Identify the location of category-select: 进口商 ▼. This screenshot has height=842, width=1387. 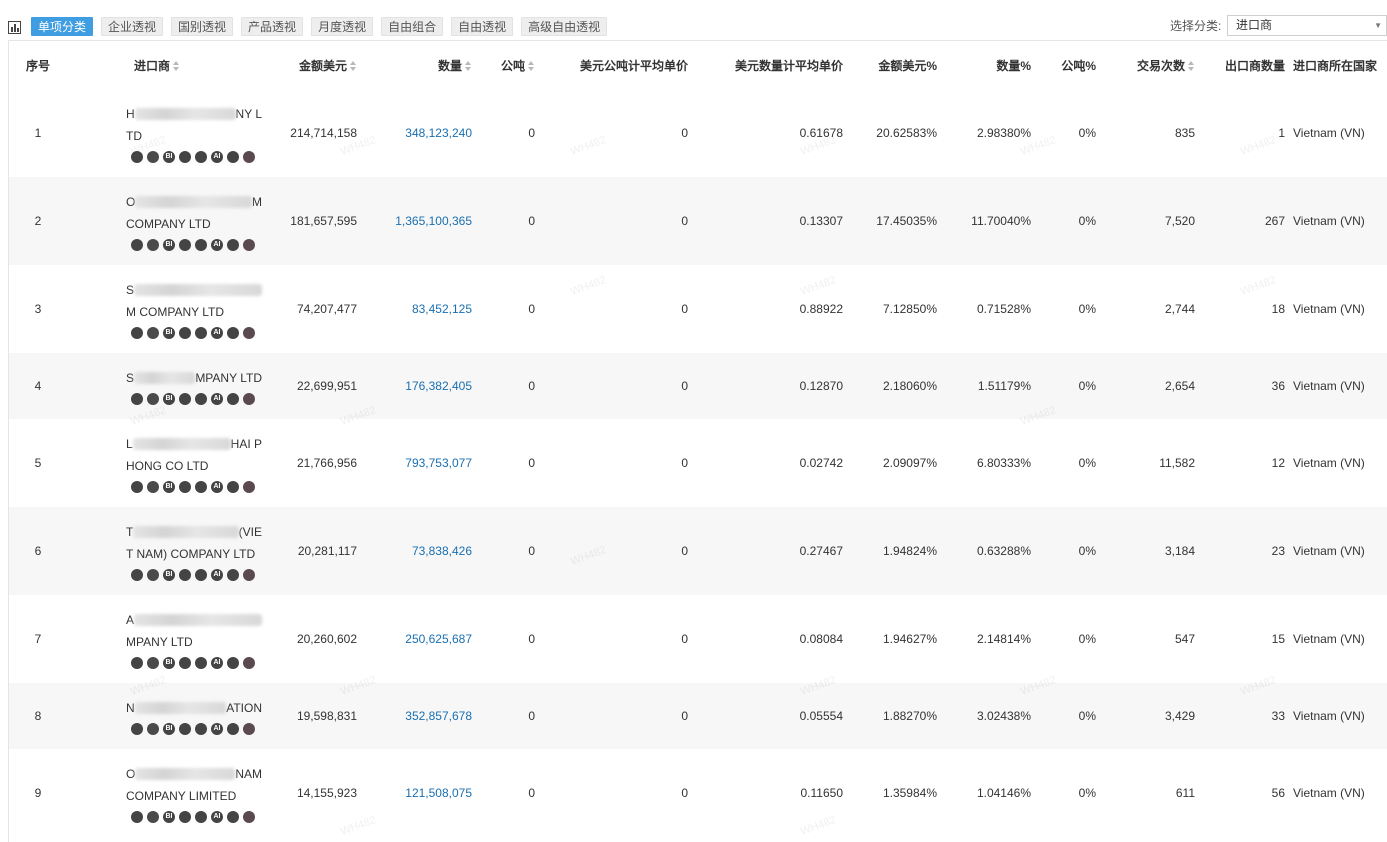
(1307, 25).